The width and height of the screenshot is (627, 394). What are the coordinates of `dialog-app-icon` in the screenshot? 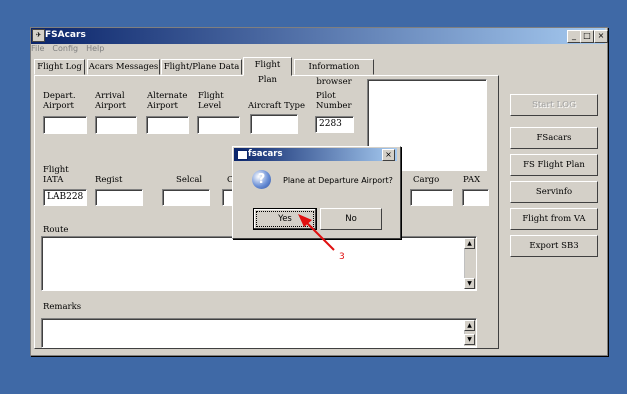 It's located at (242, 155).